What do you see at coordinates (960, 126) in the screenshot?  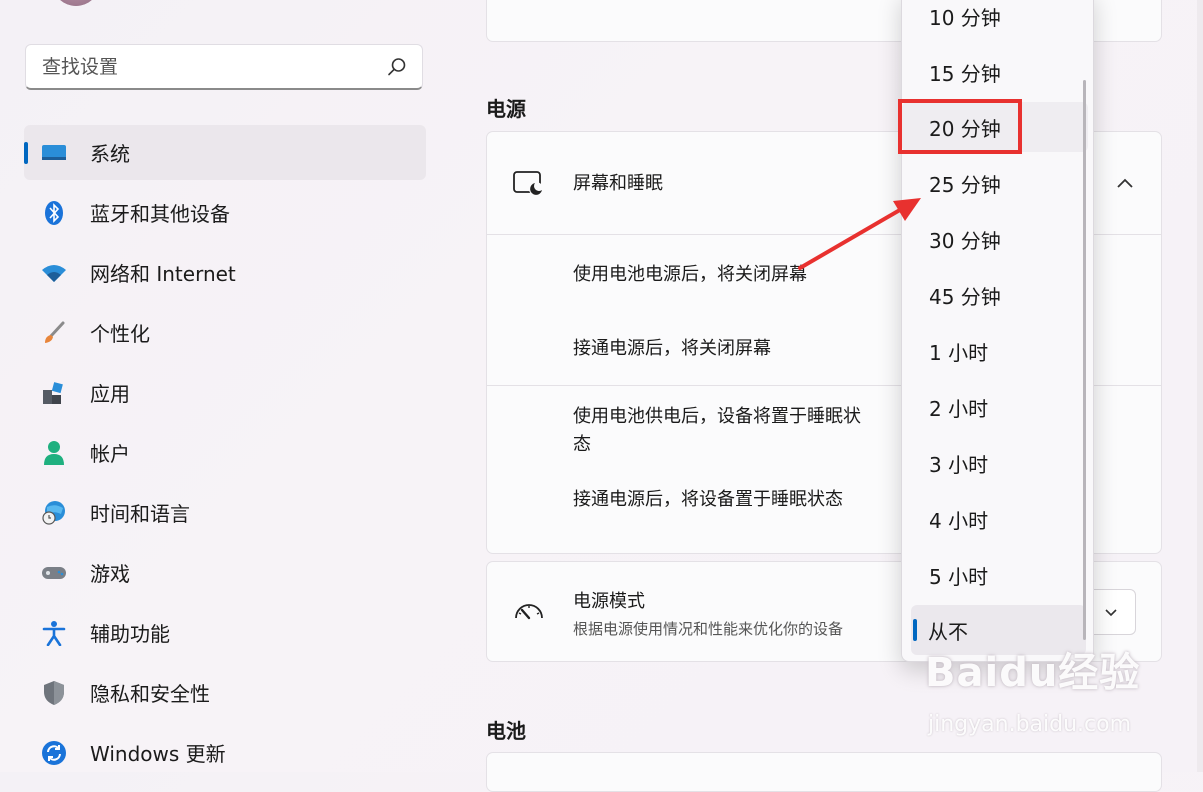 I see `highlight-box-annotation` at bounding box center [960, 126].